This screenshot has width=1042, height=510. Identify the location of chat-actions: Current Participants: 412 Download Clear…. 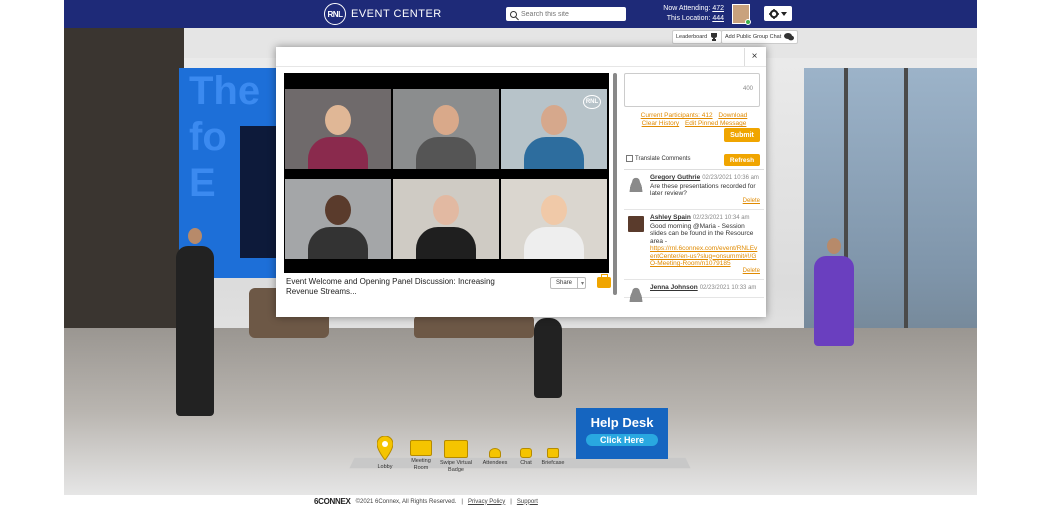
(694, 120).